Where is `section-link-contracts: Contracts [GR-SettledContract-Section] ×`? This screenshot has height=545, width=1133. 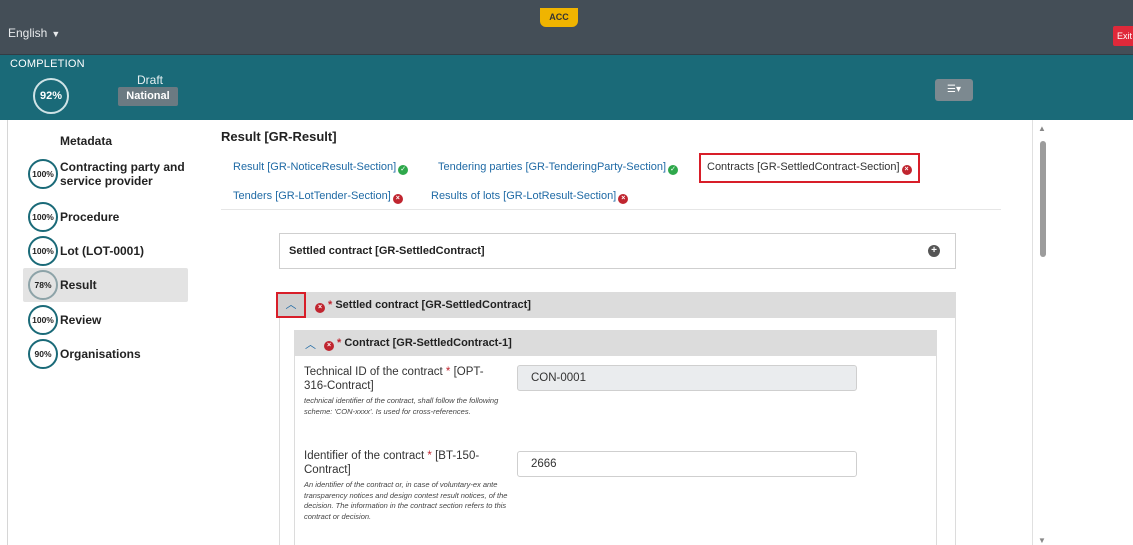 section-link-contracts: Contracts [GR-SettledContract-Section] × is located at coordinates (809, 168).